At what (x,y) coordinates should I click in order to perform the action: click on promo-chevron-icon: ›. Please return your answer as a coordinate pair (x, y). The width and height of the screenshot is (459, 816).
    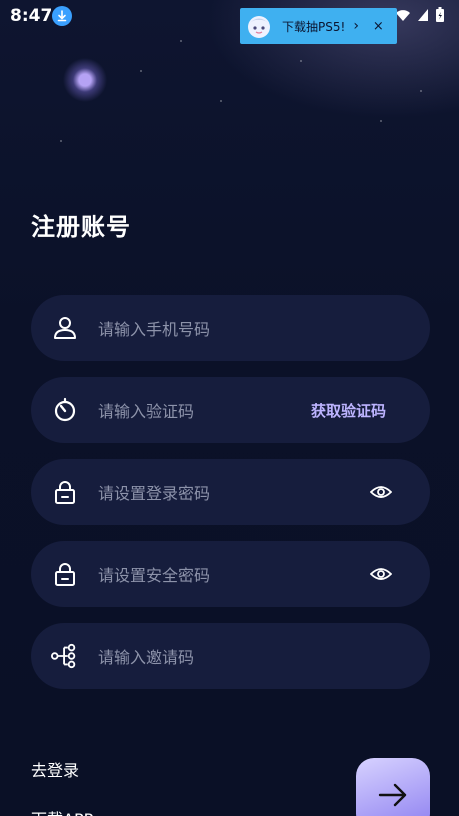
    Looking at the image, I should click on (356, 26).